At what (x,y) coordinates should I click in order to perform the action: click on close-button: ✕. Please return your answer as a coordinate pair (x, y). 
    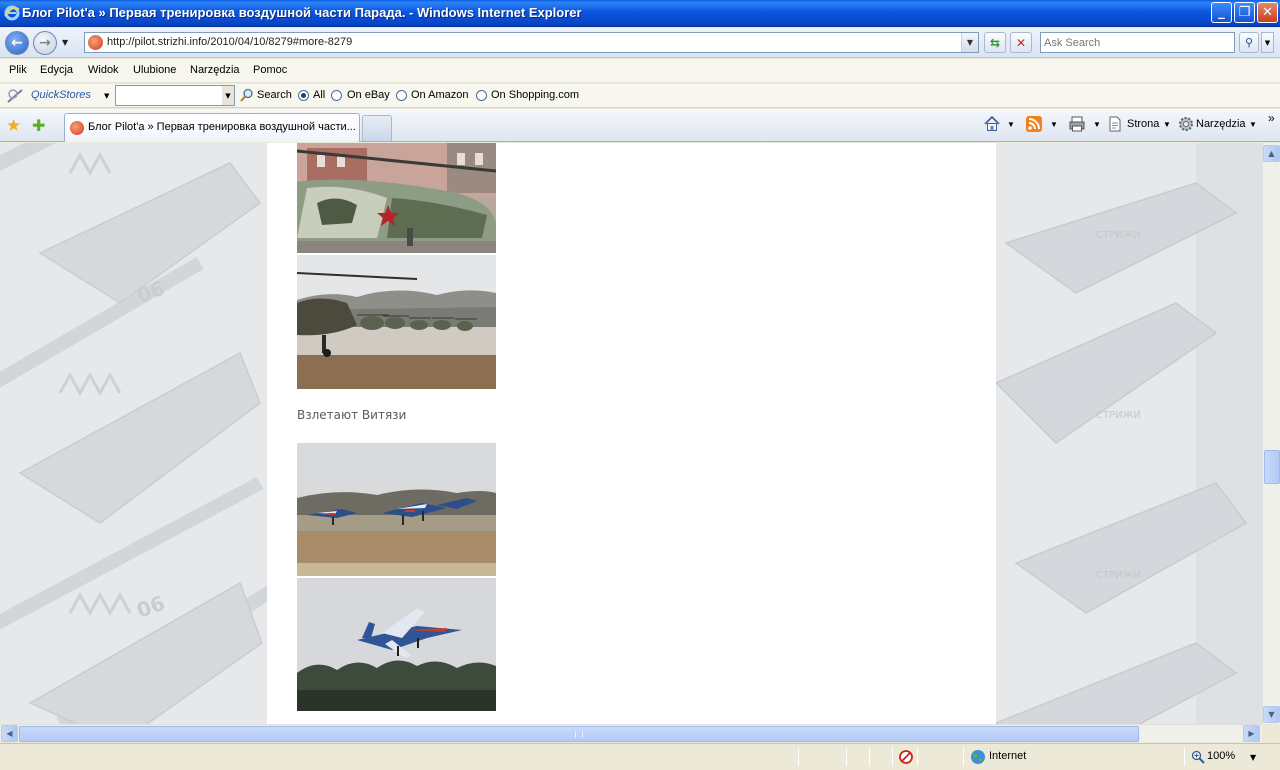
    Looking at the image, I should click on (1267, 12).